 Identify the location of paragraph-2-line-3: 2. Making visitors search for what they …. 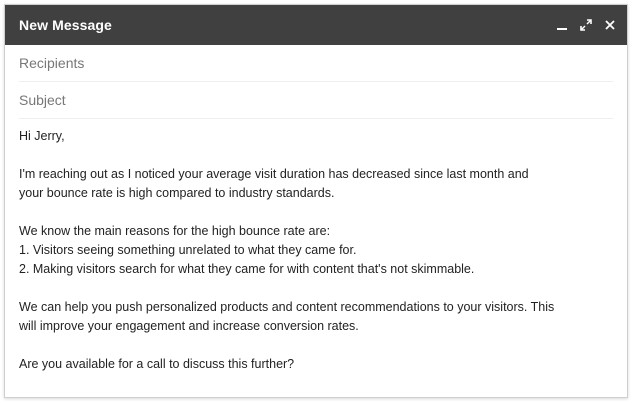
(247, 269).